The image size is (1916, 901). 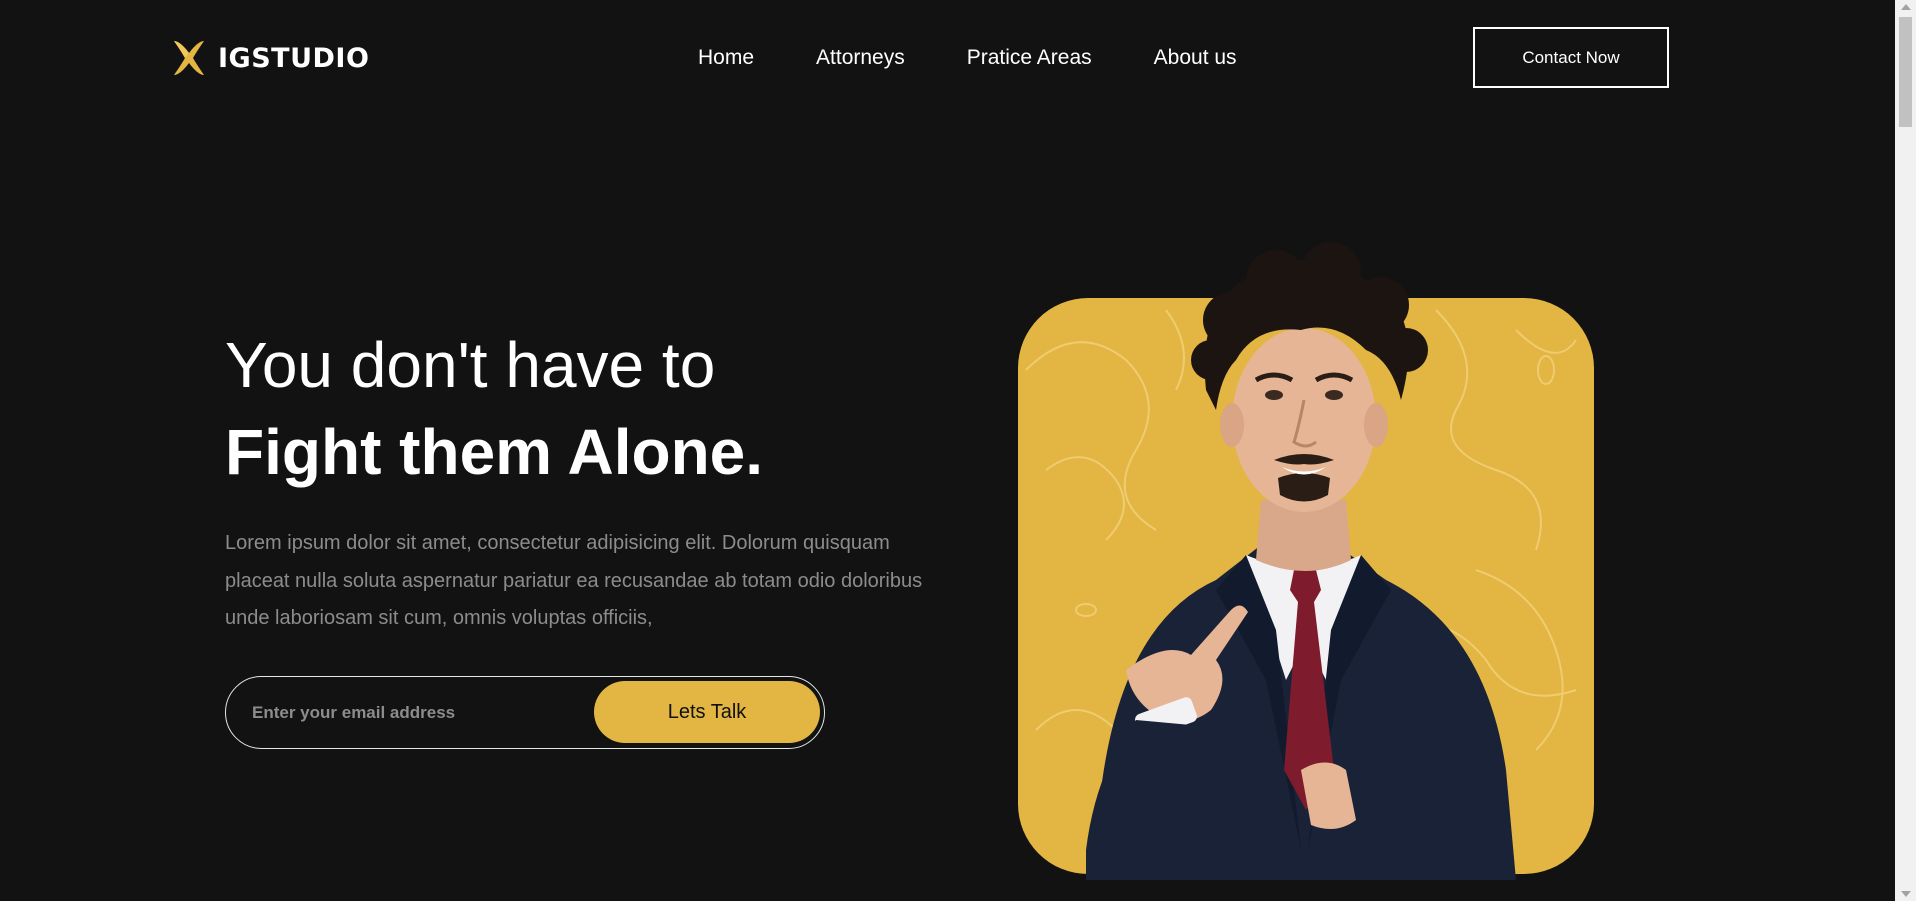 I want to click on email-signup-form: Lets Talk, so click(x=525, y=712).